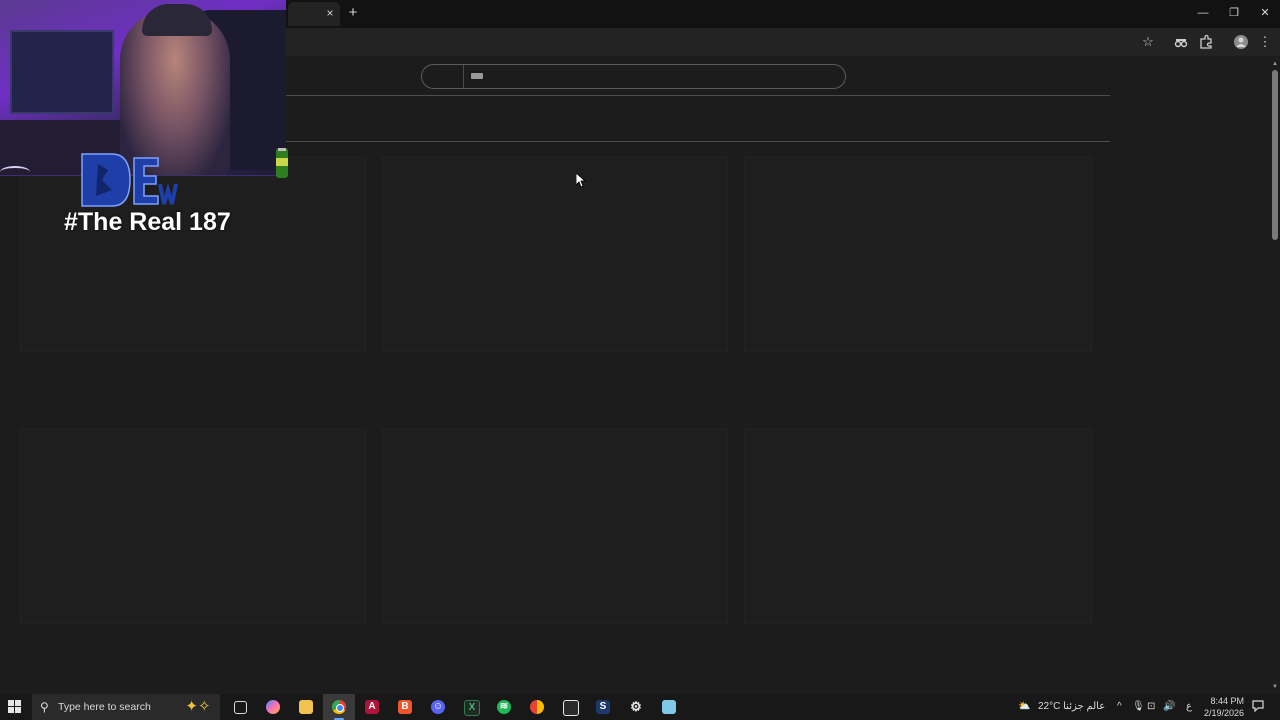  I want to click on webcam-background-monitor, so click(62, 72).